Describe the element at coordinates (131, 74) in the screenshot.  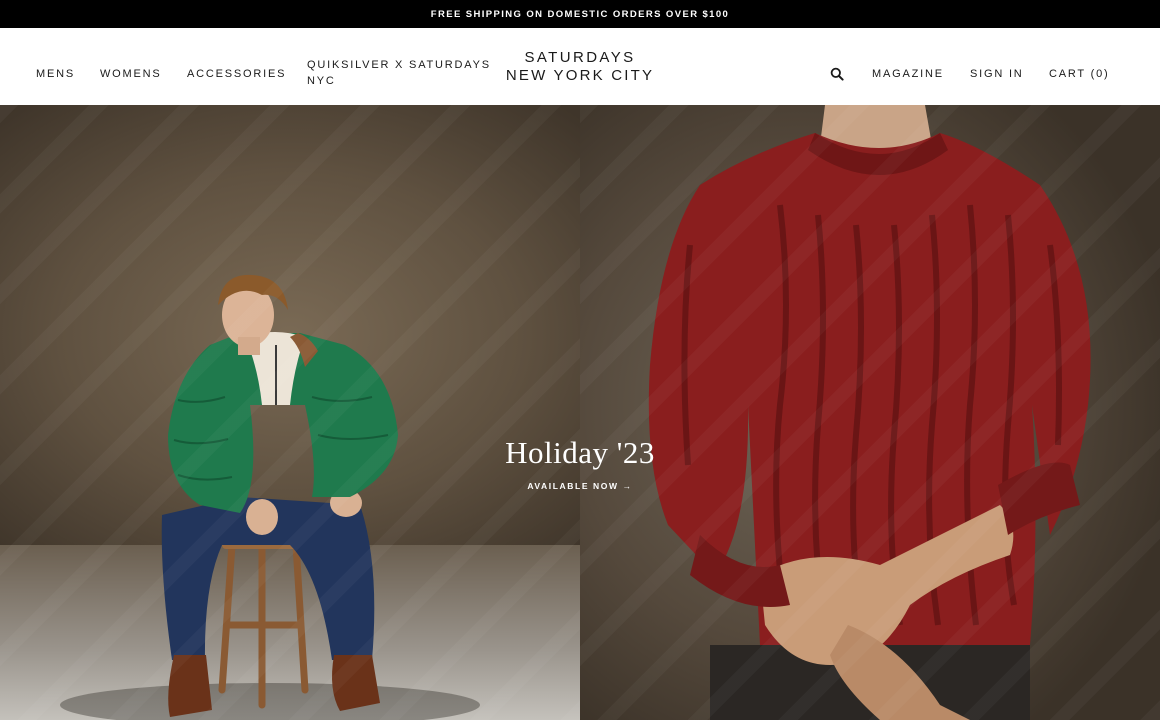
I see `nav-womens: WOMENS` at that location.